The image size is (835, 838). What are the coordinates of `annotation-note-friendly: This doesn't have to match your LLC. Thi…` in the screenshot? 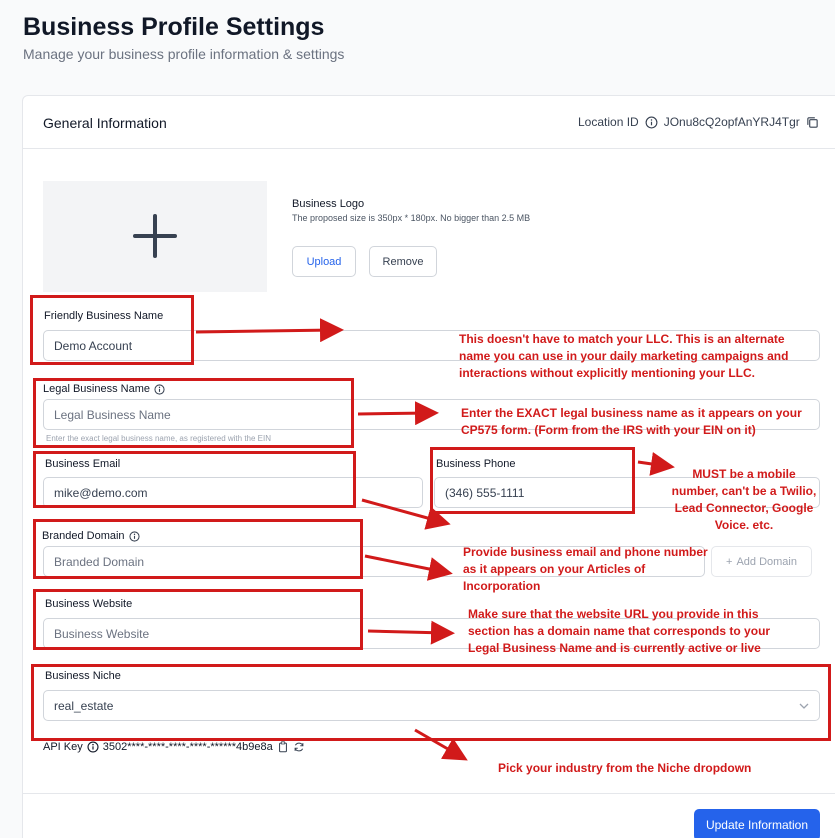 It's located at (624, 356).